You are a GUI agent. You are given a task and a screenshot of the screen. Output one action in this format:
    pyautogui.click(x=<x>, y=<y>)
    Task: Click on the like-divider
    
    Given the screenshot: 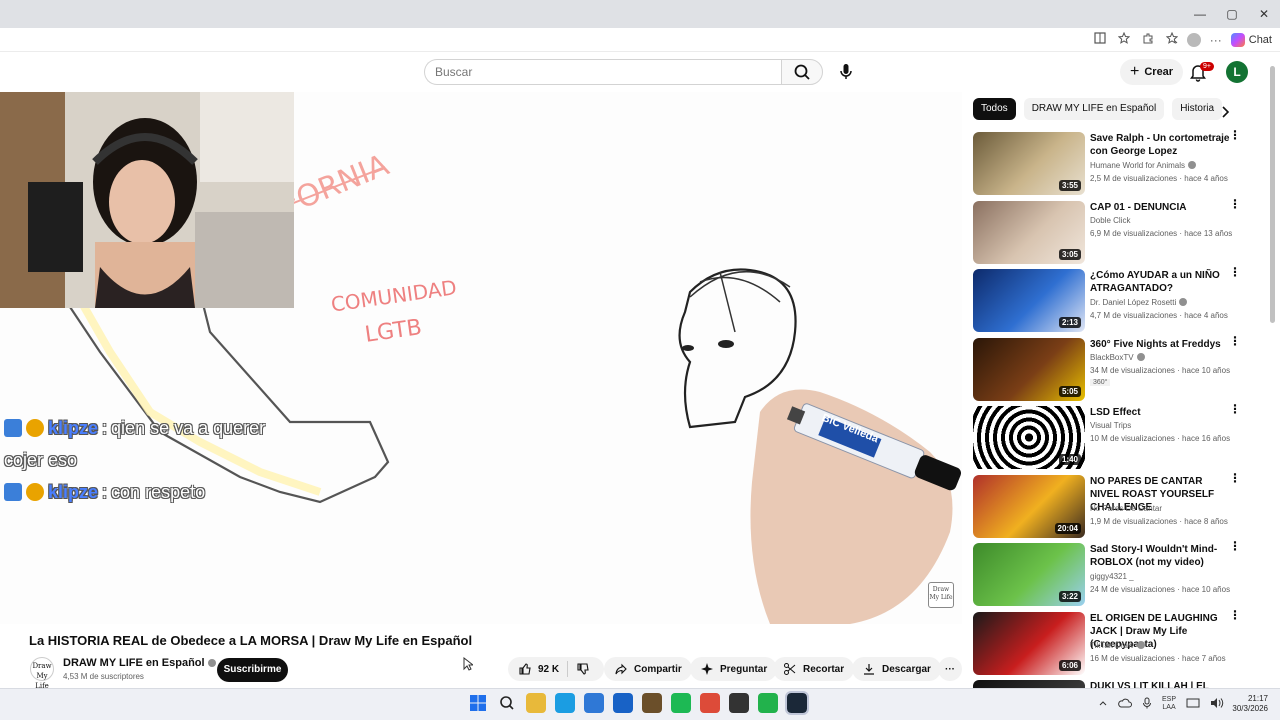 What is the action you would take?
    pyautogui.click(x=568, y=669)
    